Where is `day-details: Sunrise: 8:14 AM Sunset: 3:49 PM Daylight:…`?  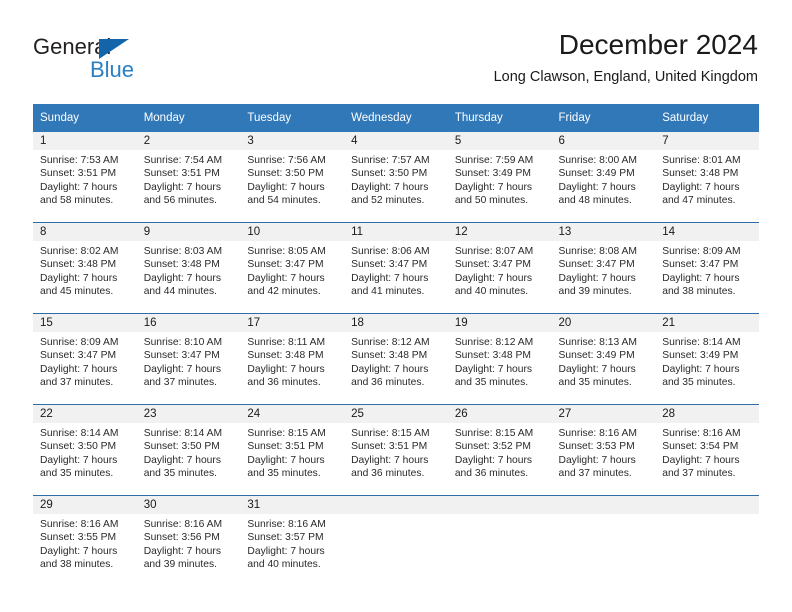 day-details: Sunrise: 8:14 AM Sunset: 3:49 PM Daylight:… is located at coordinates (707, 361).